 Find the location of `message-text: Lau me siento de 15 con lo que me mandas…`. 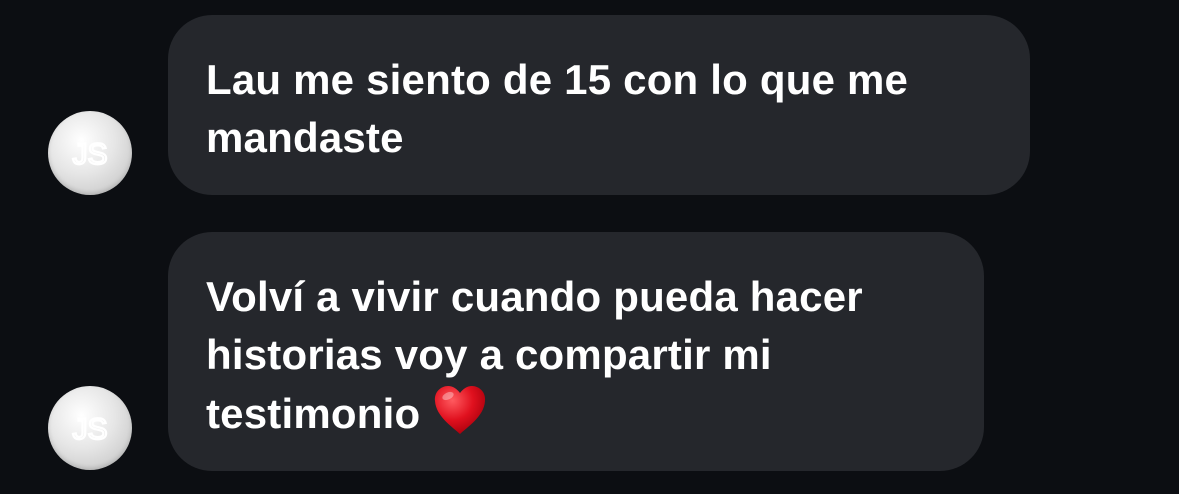

message-text: Lau me siento de 15 con lo que me mandas… is located at coordinates (557, 108).